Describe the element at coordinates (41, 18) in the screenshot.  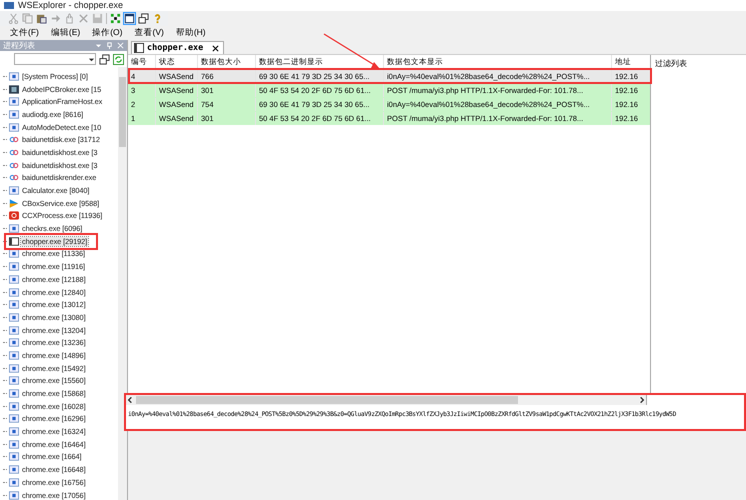
I see `paste-icon` at that location.